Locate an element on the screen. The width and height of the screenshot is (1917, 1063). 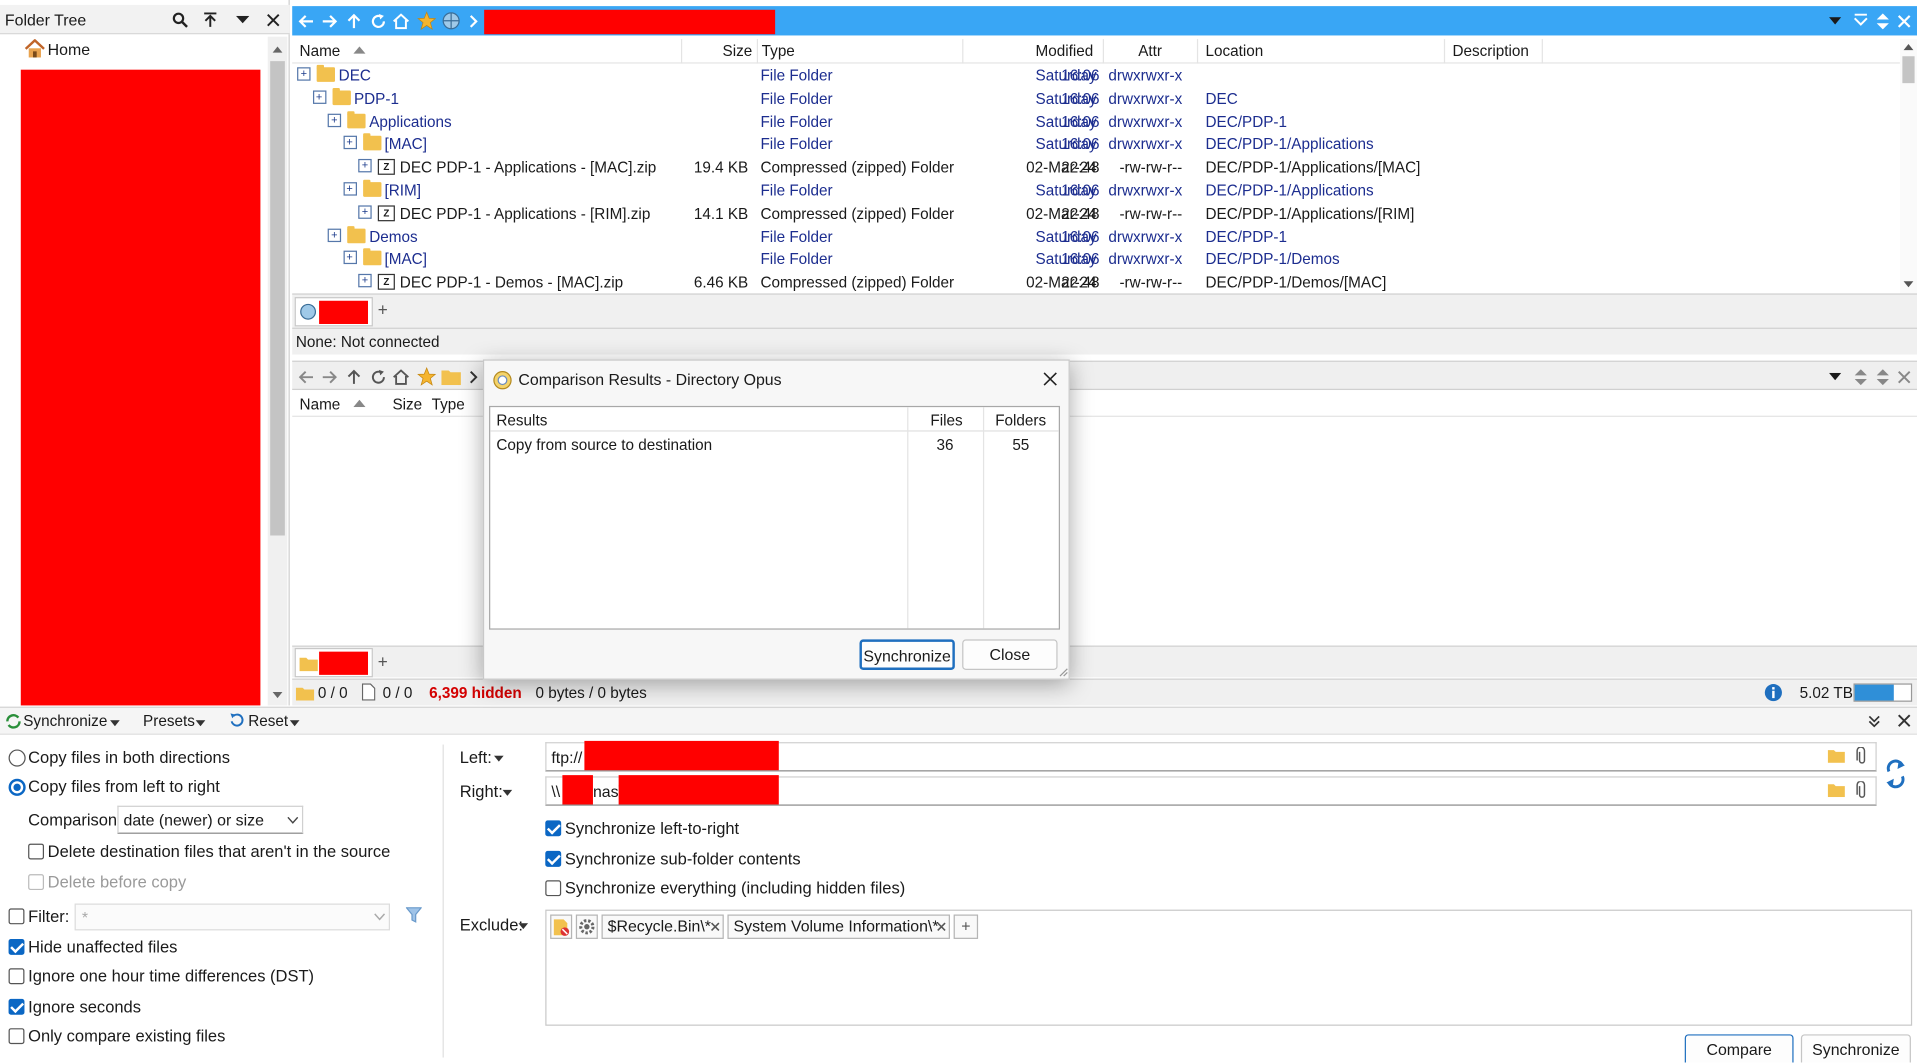
dialog-synchronize-button: Synchronize is located at coordinates (907, 654).